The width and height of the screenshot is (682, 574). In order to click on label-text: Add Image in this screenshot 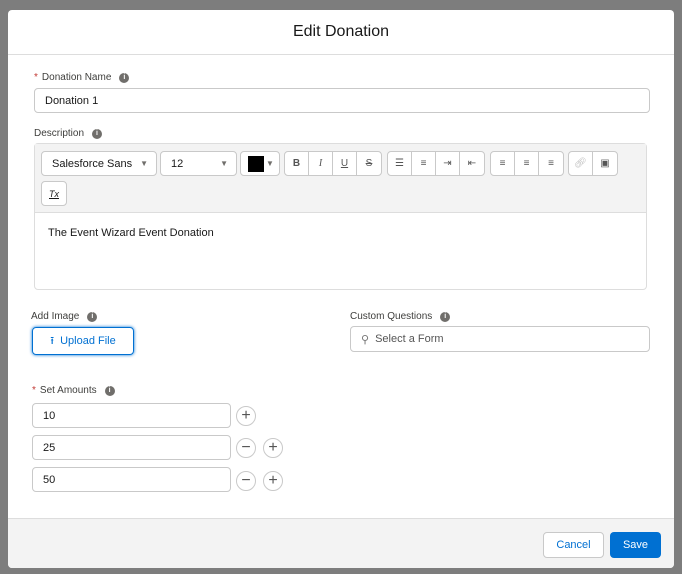, I will do `click(55, 316)`.